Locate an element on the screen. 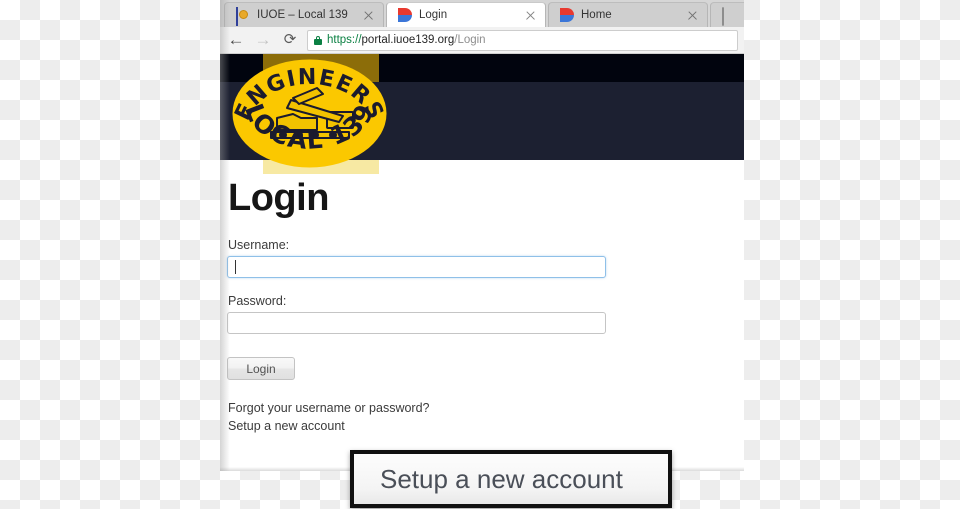 The height and width of the screenshot is (509, 960). browser-tab-iuoe-local-139: IUOE – Local 139 is located at coordinates (304, 14).